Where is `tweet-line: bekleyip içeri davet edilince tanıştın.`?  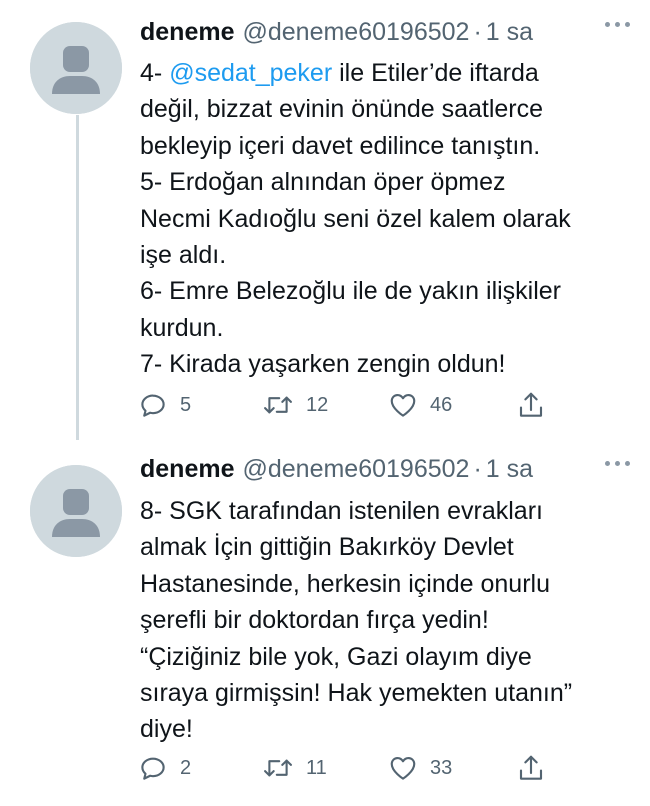
tweet-line: bekleyip içeri davet edilince tanıştın. is located at coordinates (340, 145).